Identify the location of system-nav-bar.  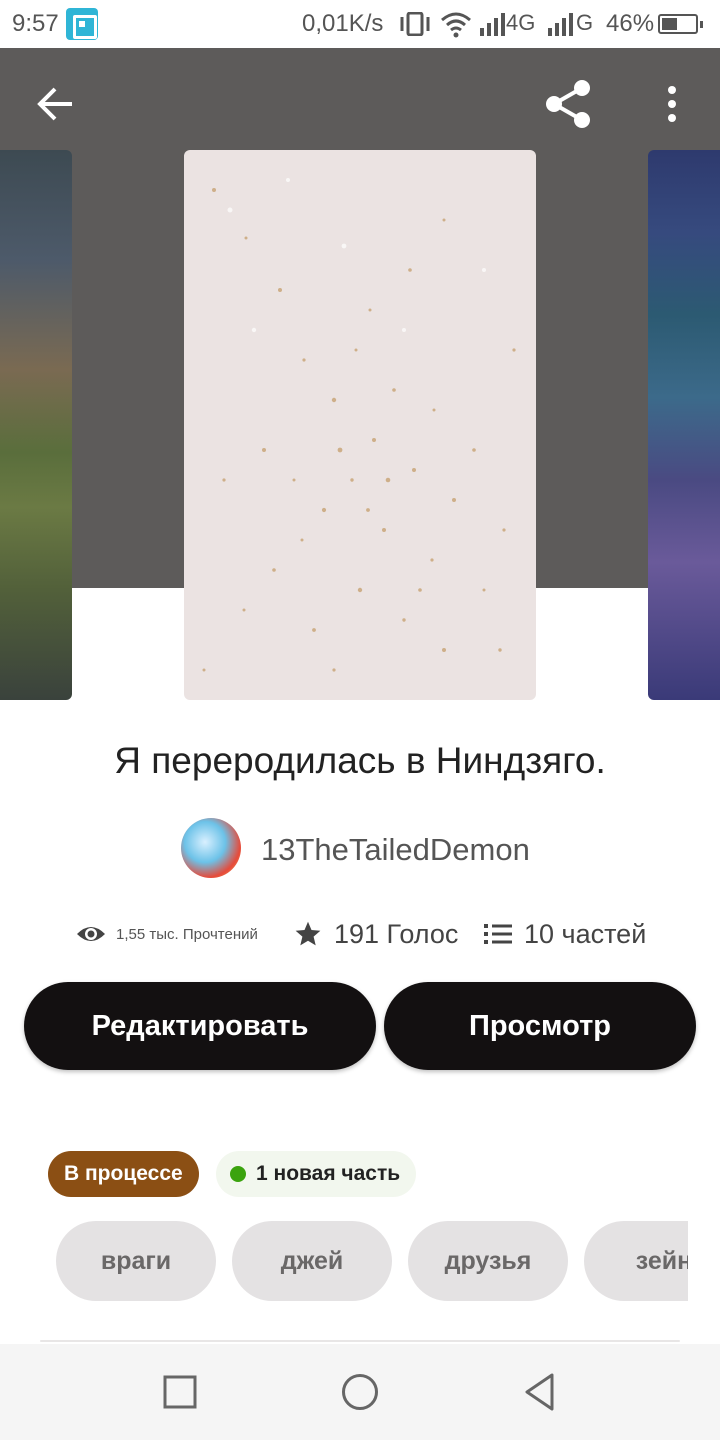
(360, 1392).